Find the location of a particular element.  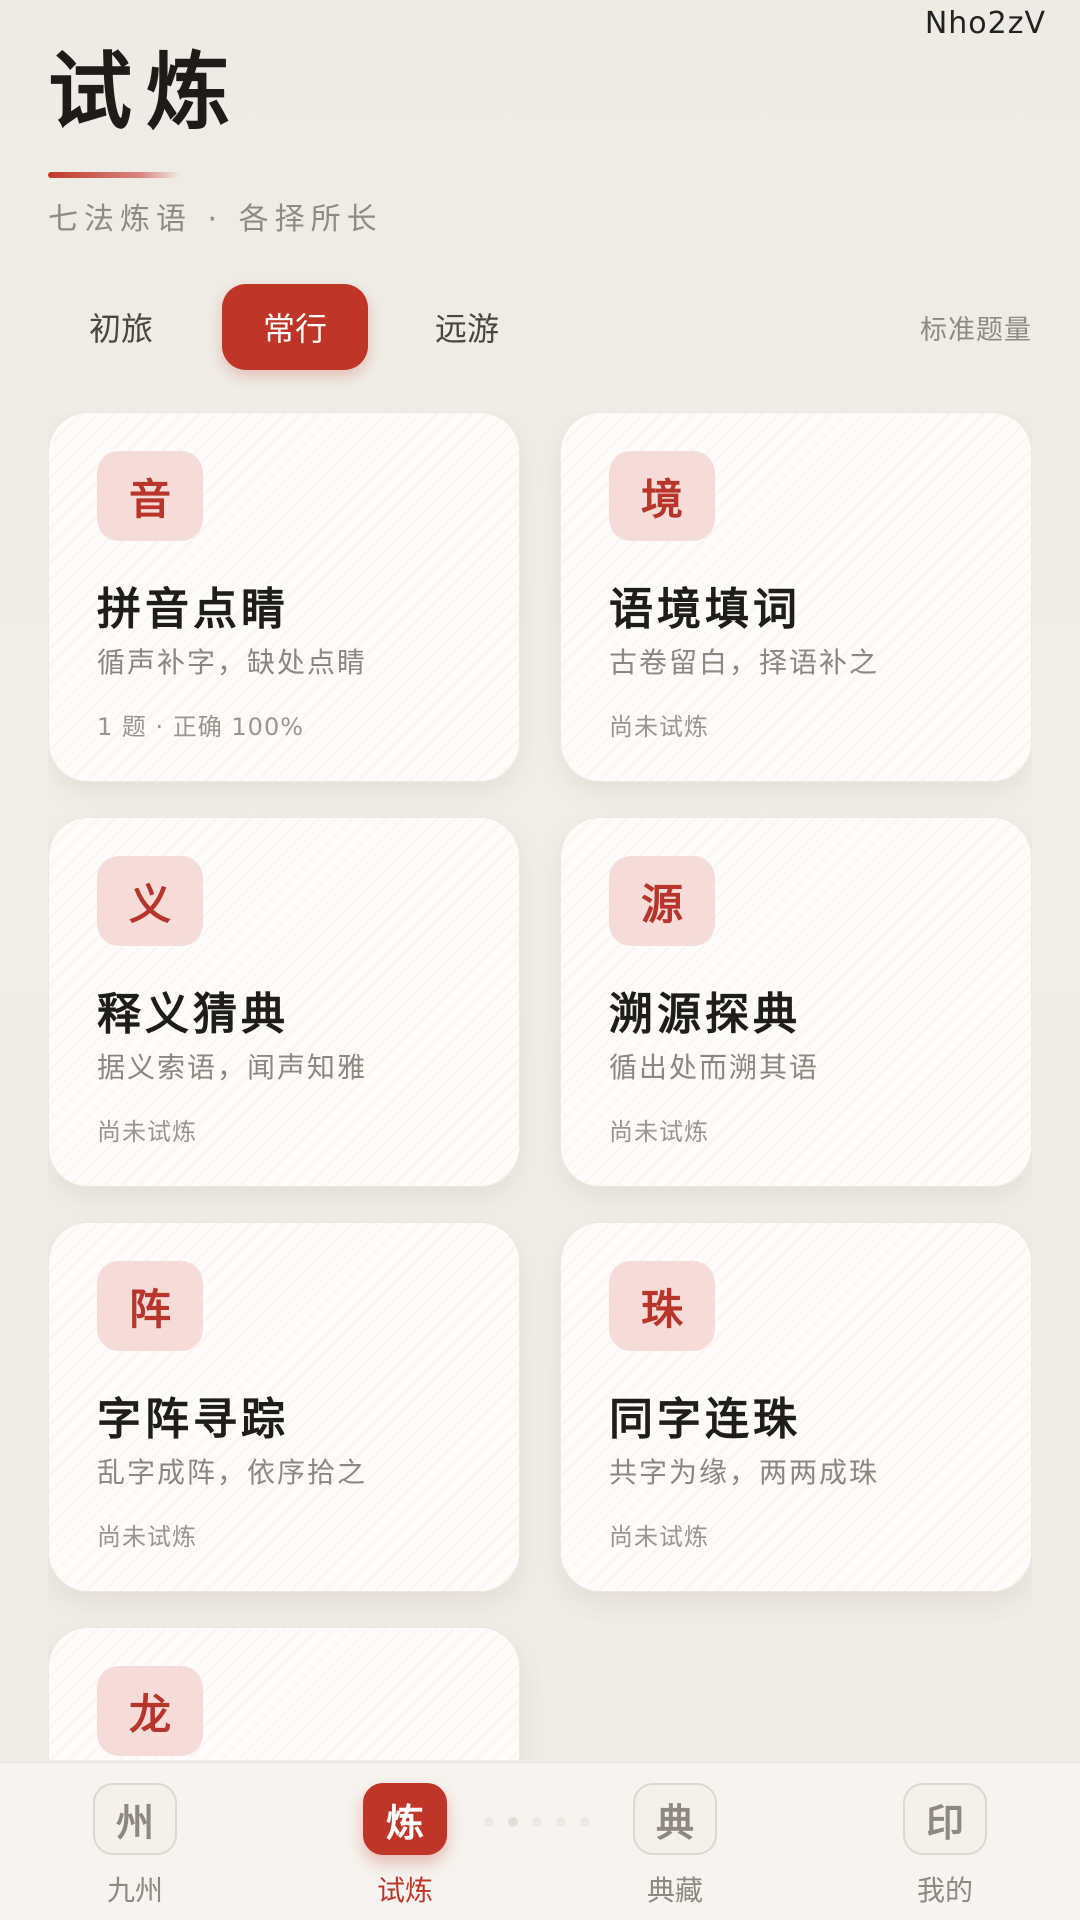

mode-card-origin: 源 溯源探典 循出处而溯其语 尚未试炼 is located at coordinates (796, 1002).